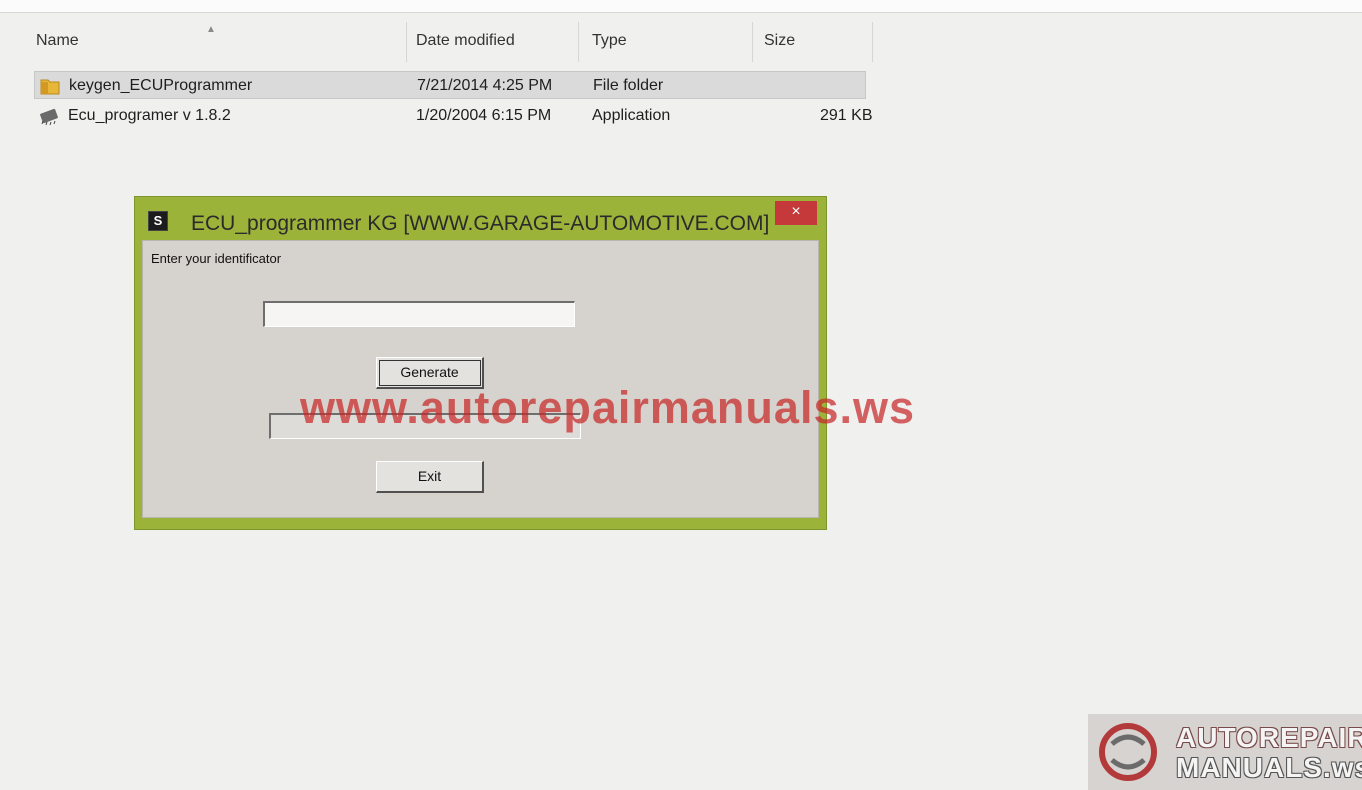 This screenshot has height=790, width=1362. I want to click on column-header-date-modified: Date modified, so click(465, 41).